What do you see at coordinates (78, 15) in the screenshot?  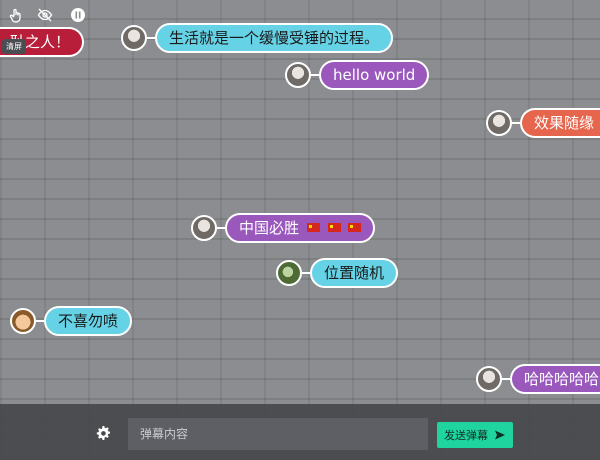 I see `pause-icon` at bounding box center [78, 15].